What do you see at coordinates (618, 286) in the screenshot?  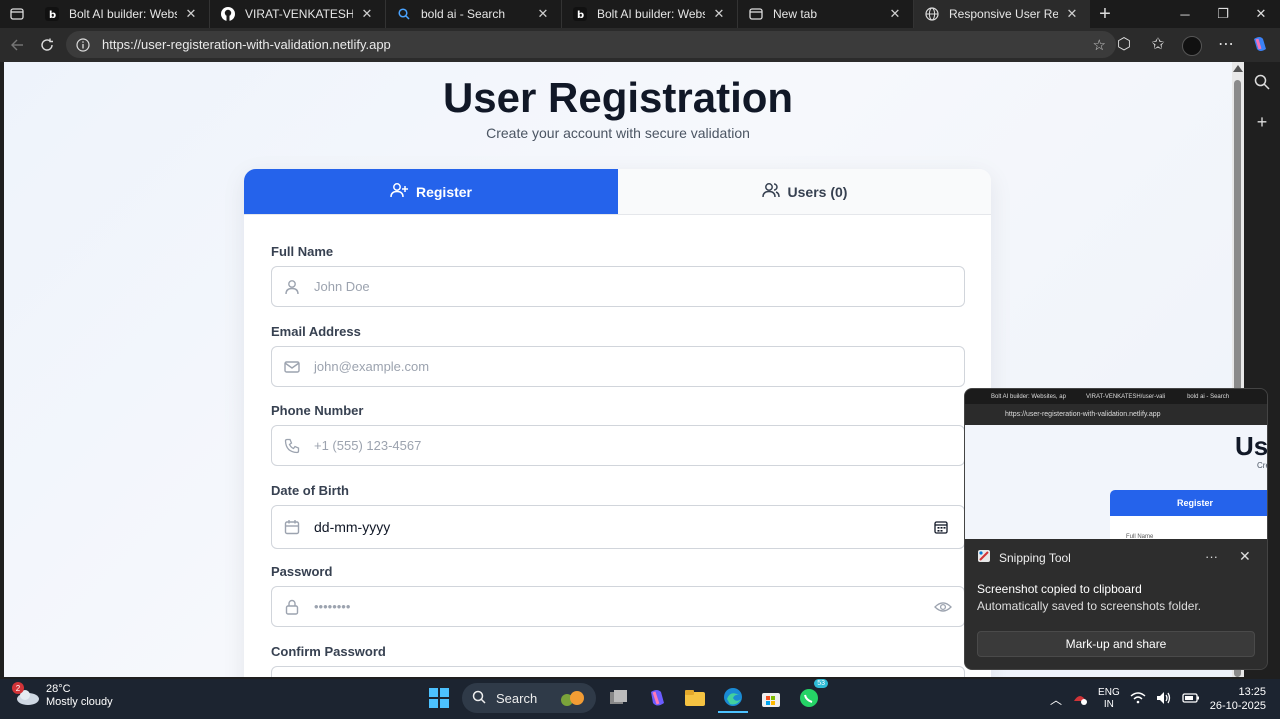 I see `full-name-input: John Doe` at bounding box center [618, 286].